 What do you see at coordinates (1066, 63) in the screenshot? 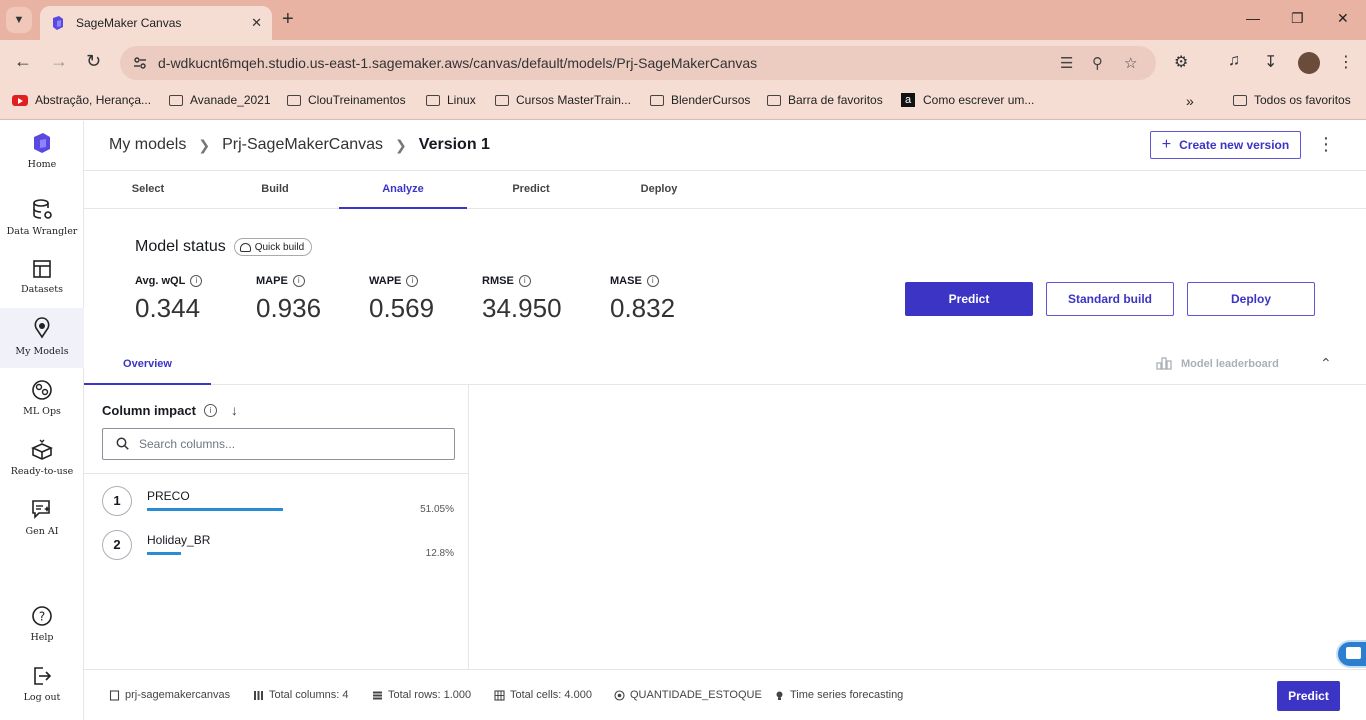
I see `translate-icon: ☰` at bounding box center [1066, 63].